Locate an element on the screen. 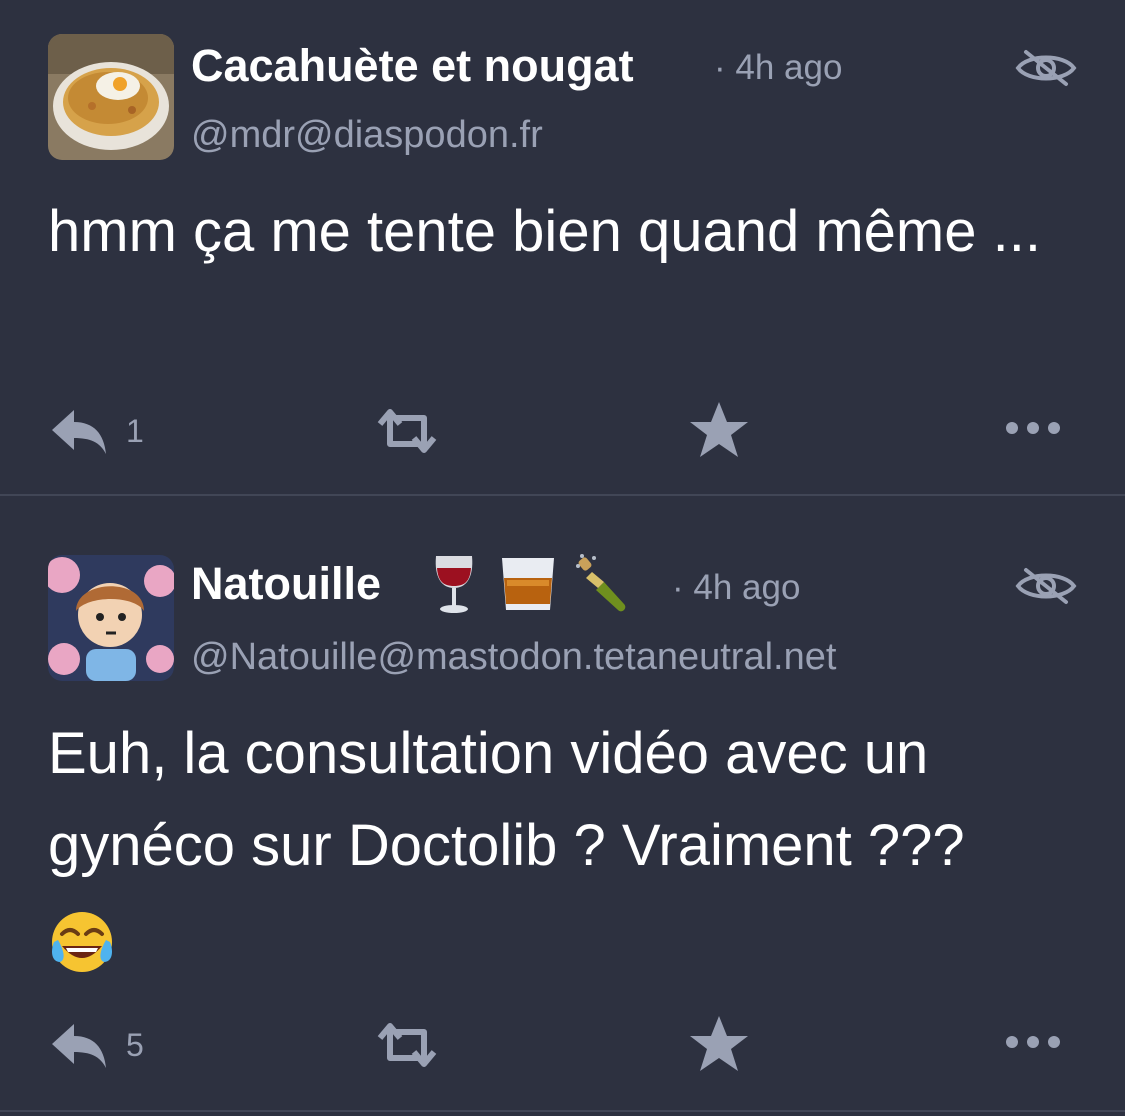  display-name: Natouille is located at coordinates (286, 584).